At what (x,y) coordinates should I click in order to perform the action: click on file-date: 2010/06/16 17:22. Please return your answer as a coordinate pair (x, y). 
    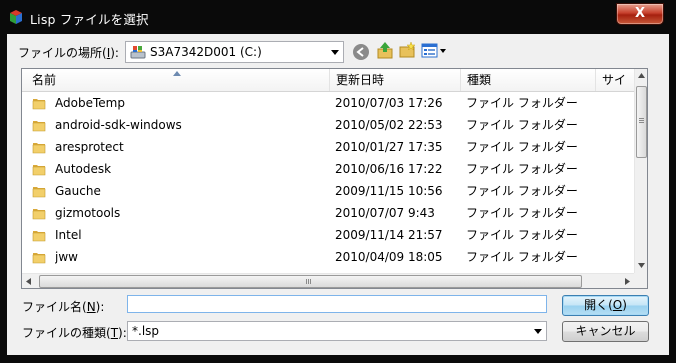
    Looking at the image, I should click on (389, 169).